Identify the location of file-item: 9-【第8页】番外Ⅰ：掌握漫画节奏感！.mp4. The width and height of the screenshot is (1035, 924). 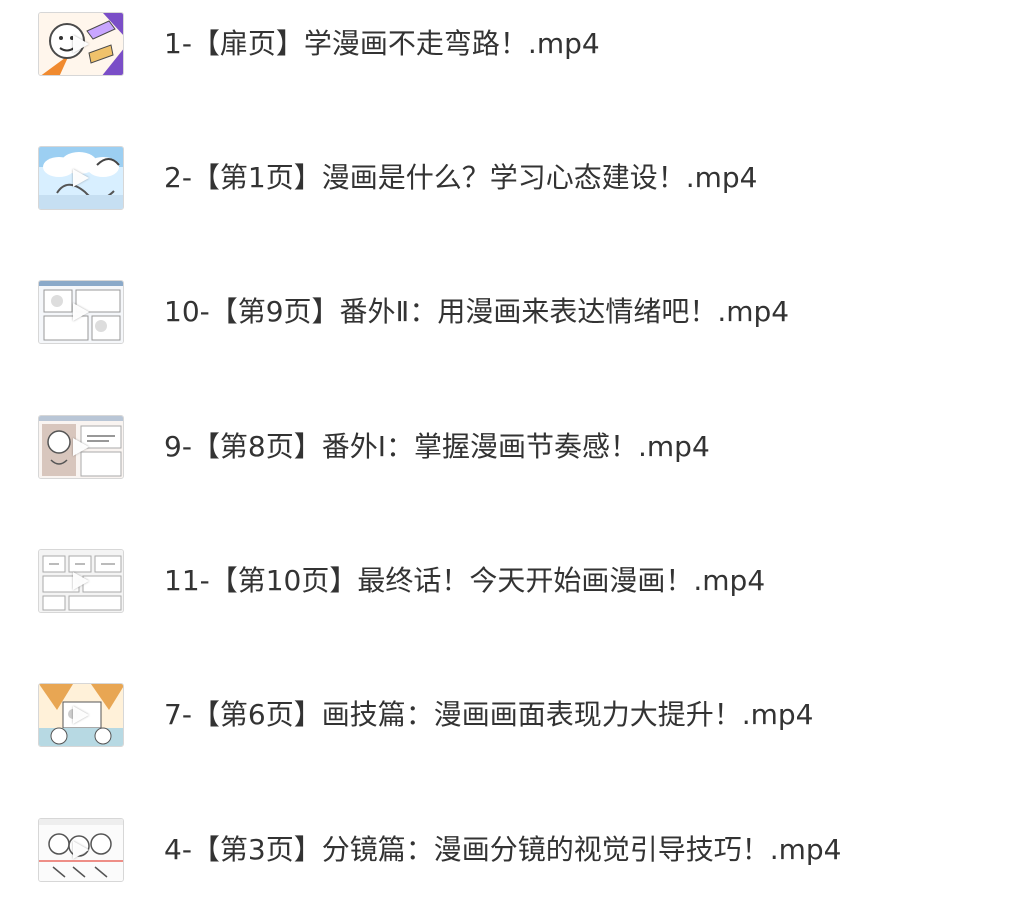
(510, 448).